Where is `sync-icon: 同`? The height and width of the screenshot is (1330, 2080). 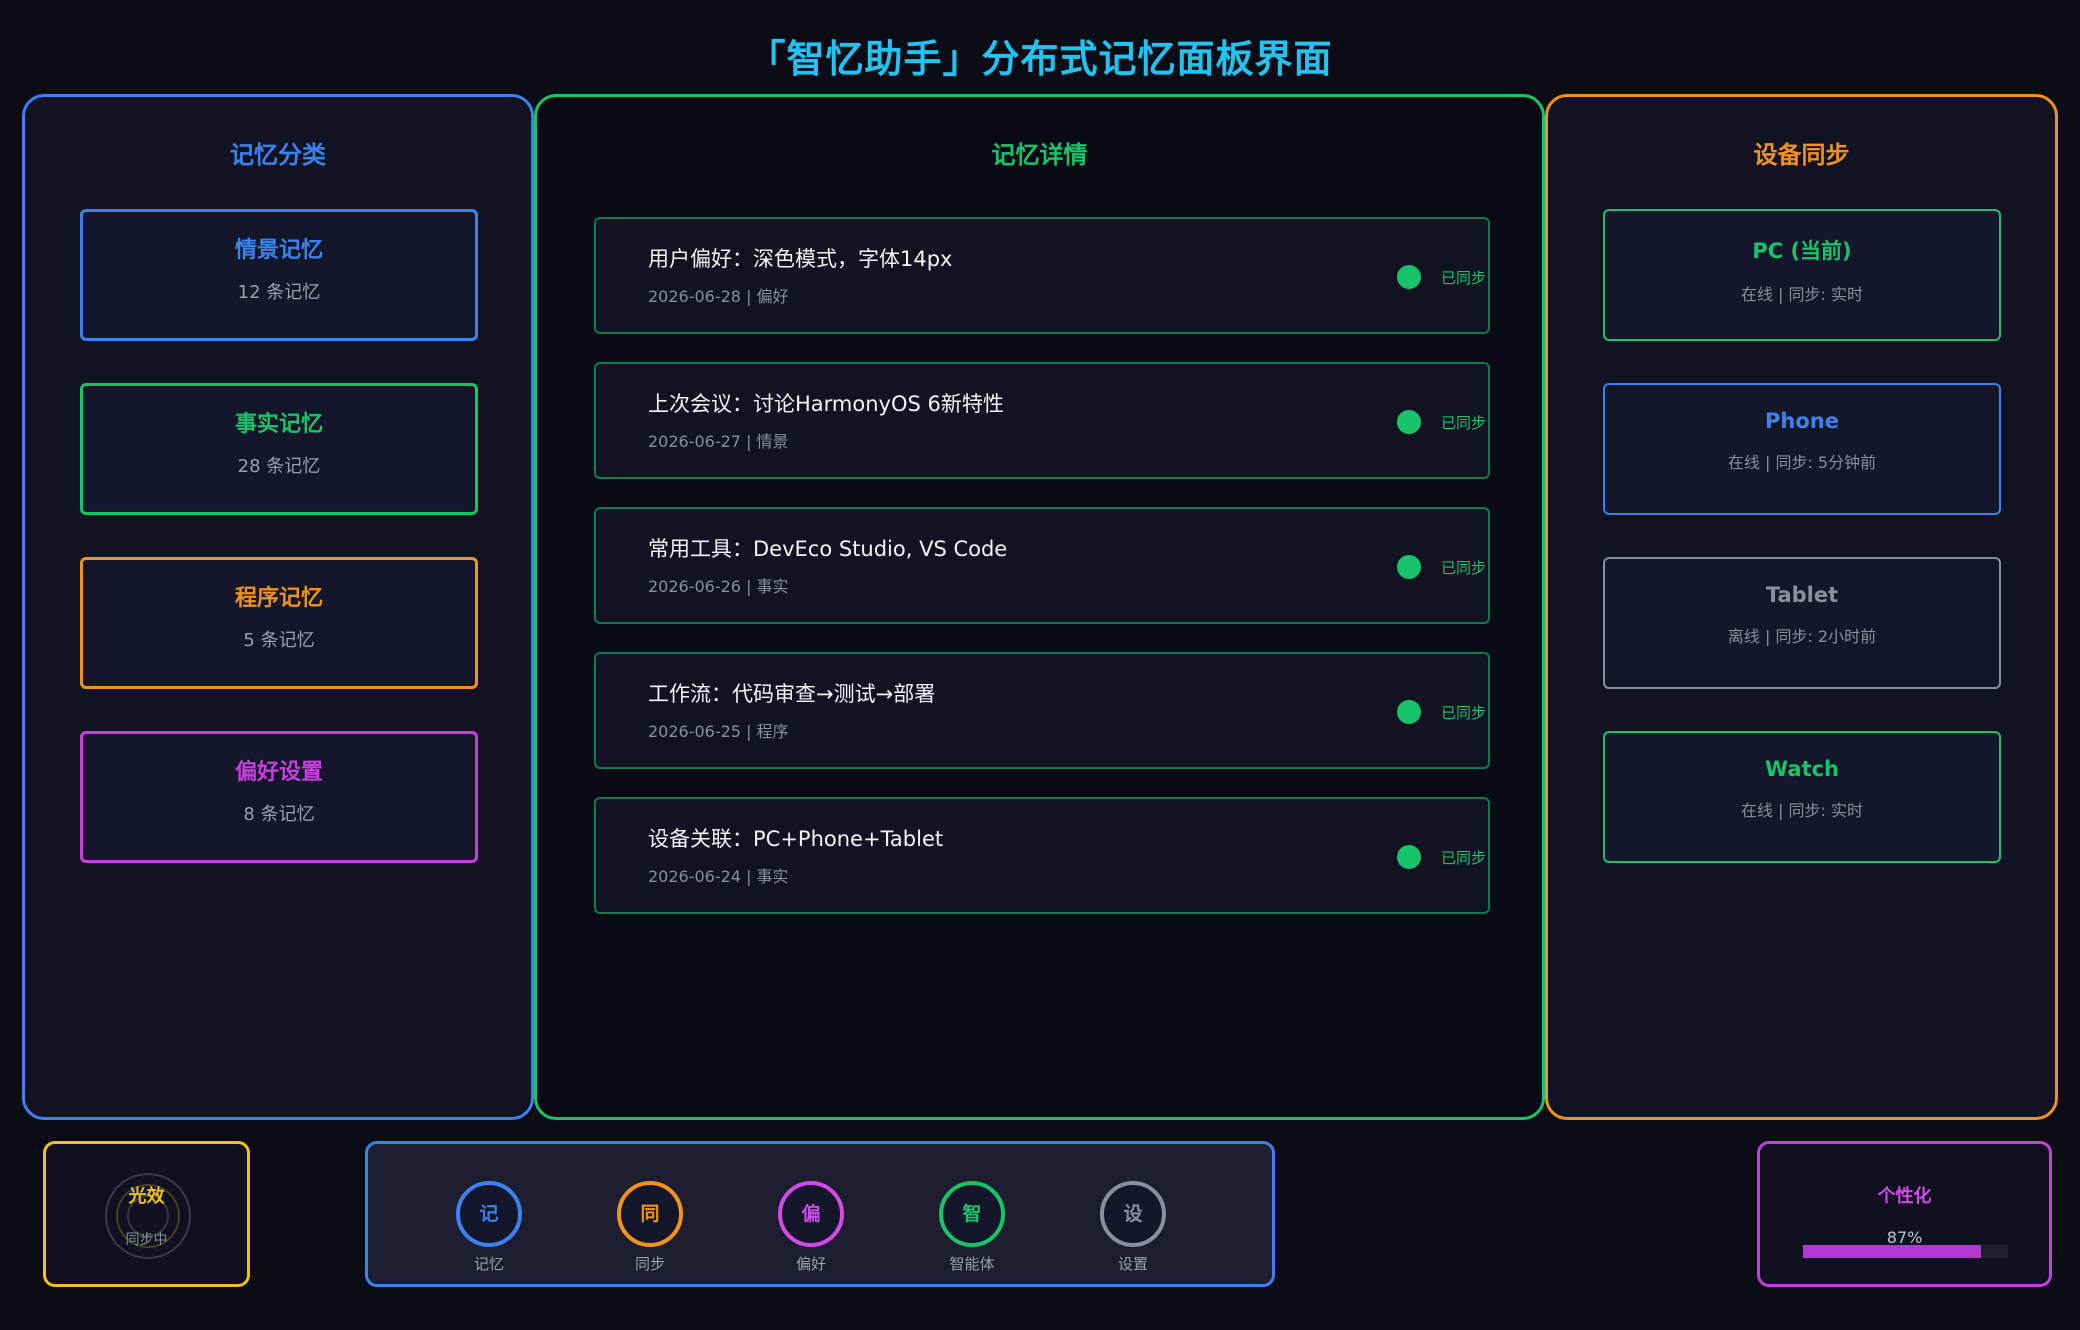
sync-icon: 同 is located at coordinates (650, 1214).